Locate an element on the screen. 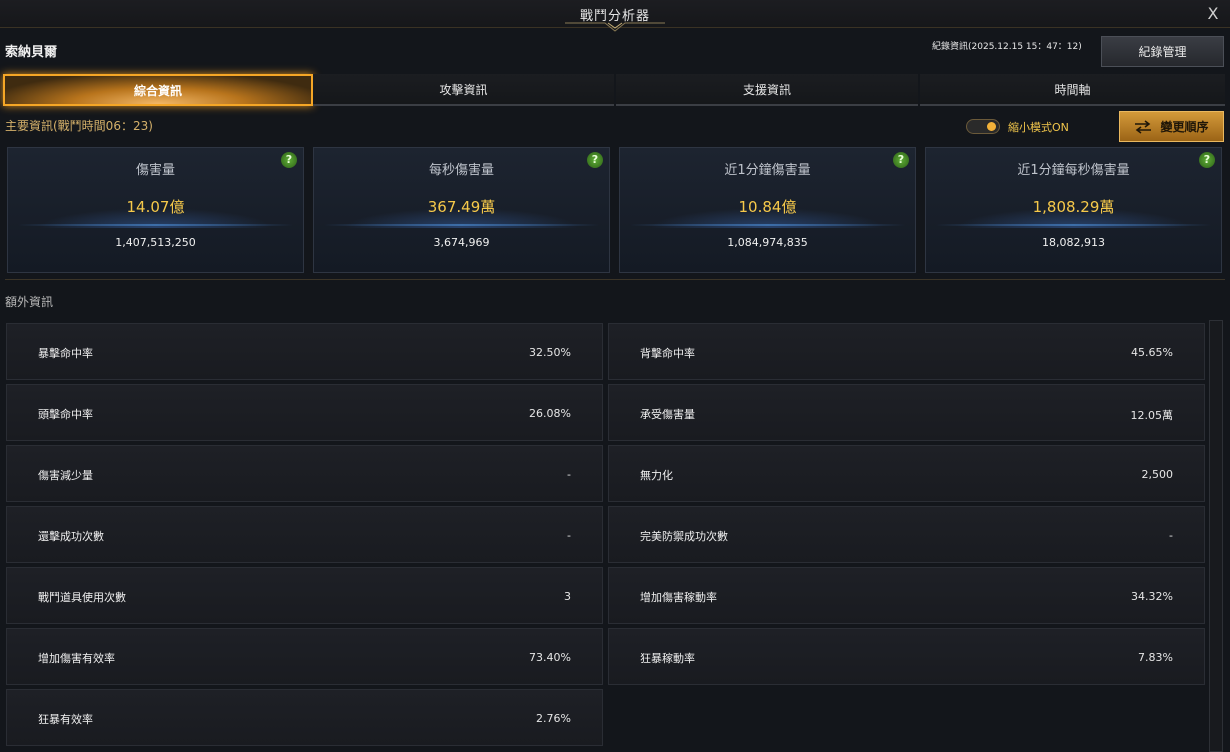  card-title: 近1分鐘傷害量 is located at coordinates (767, 170).